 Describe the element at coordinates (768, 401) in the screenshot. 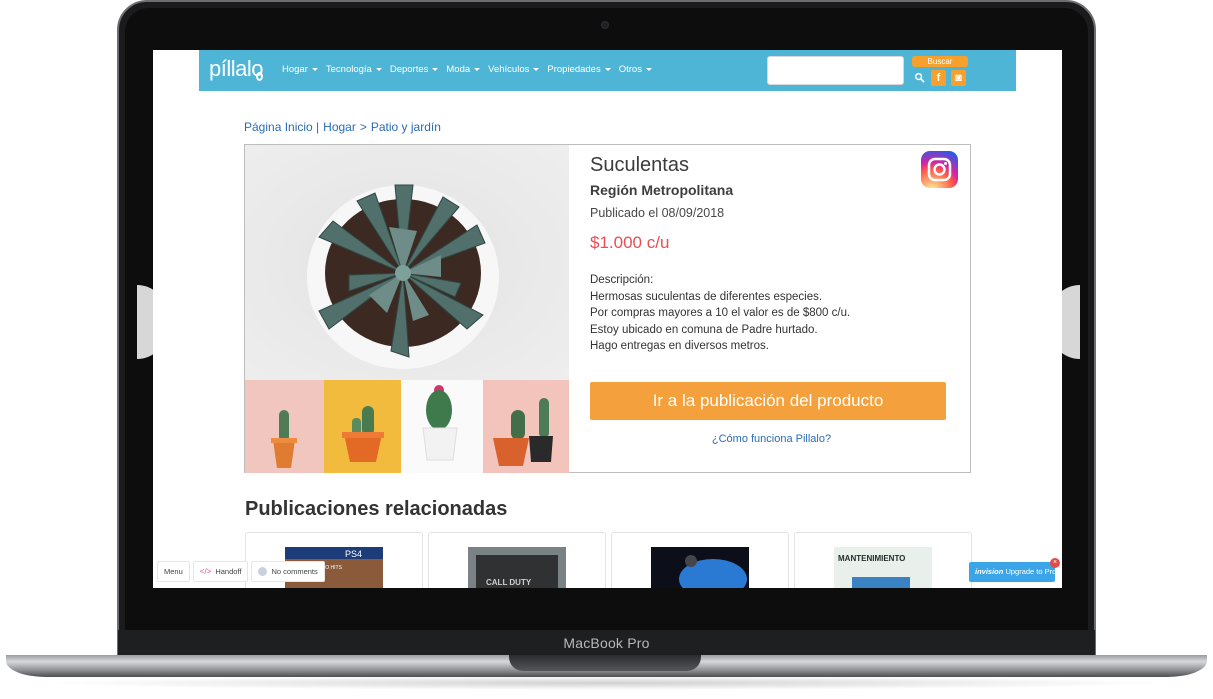

I see `go-to-listing-button: Ir a la publicación del producto` at that location.